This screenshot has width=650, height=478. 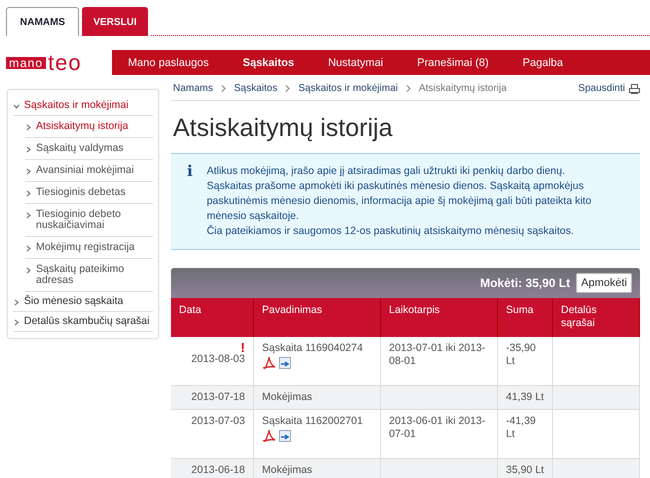 What do you see at coordinates (313, 421) in the screenshot?
I see `name-cell-text: Sąskaita 1162002701` at bounding box center [313, 421].